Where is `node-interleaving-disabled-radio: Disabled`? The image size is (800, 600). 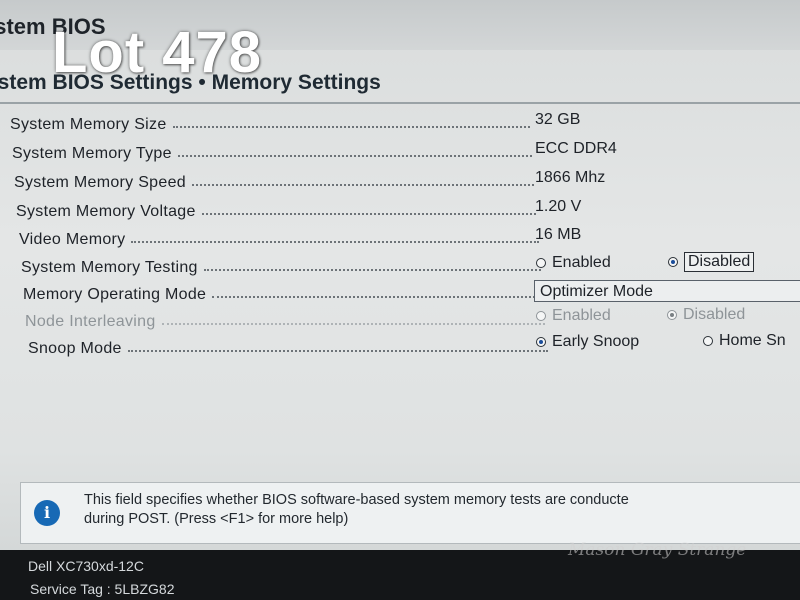
node-interleaving-disabled-radio: Disabled is located at coordinates (706, 315).